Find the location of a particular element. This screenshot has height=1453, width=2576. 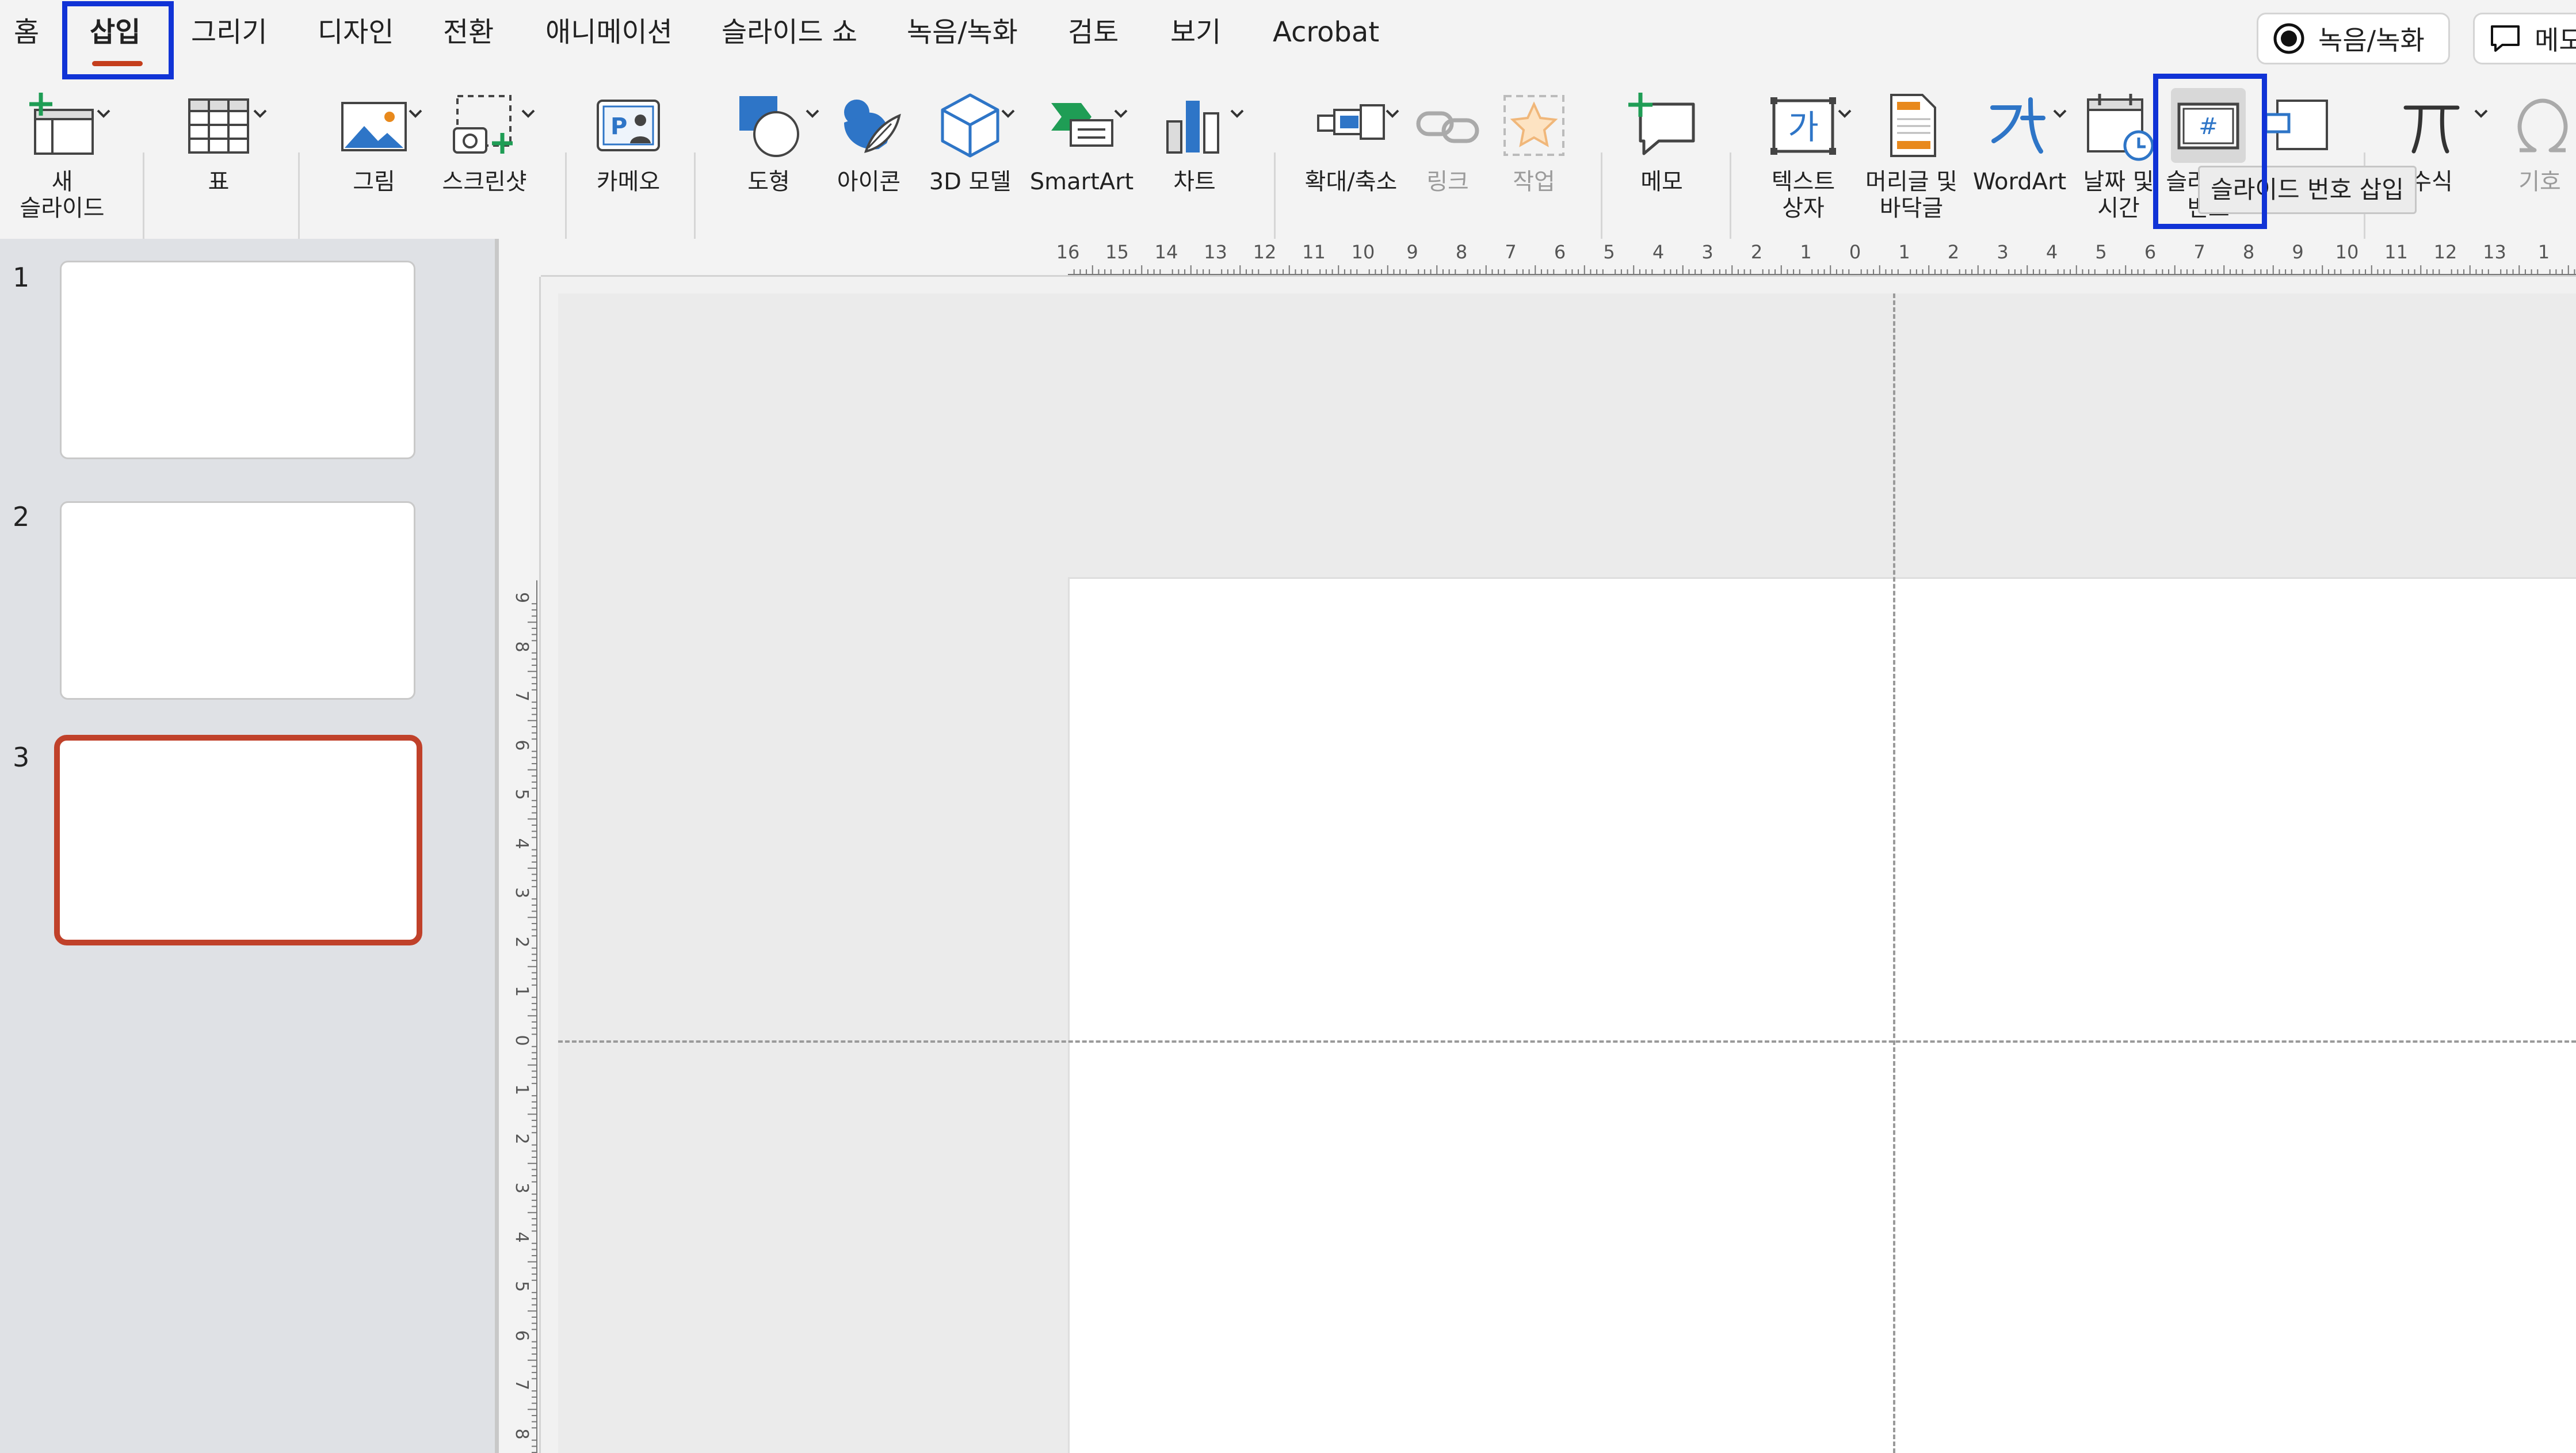

object-icon is located at coordinates (2297, 125).